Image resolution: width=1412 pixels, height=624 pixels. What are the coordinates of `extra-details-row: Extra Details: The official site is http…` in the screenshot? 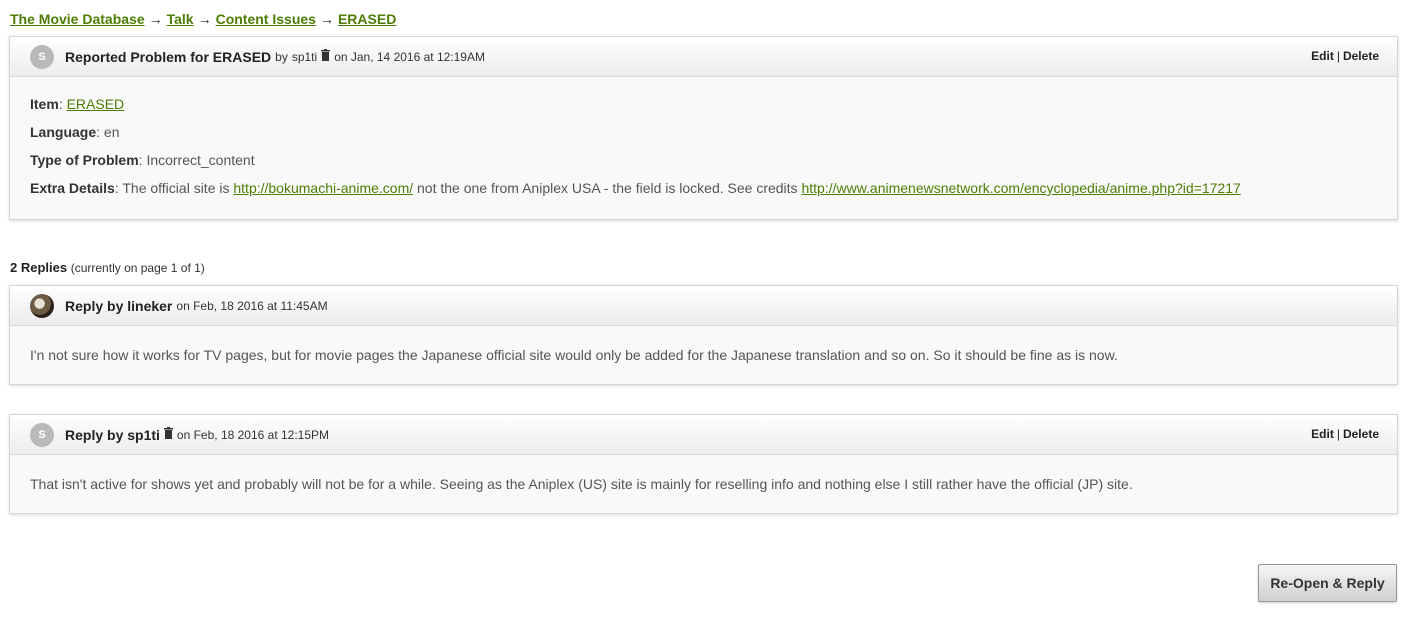 It's located at (635, 188).